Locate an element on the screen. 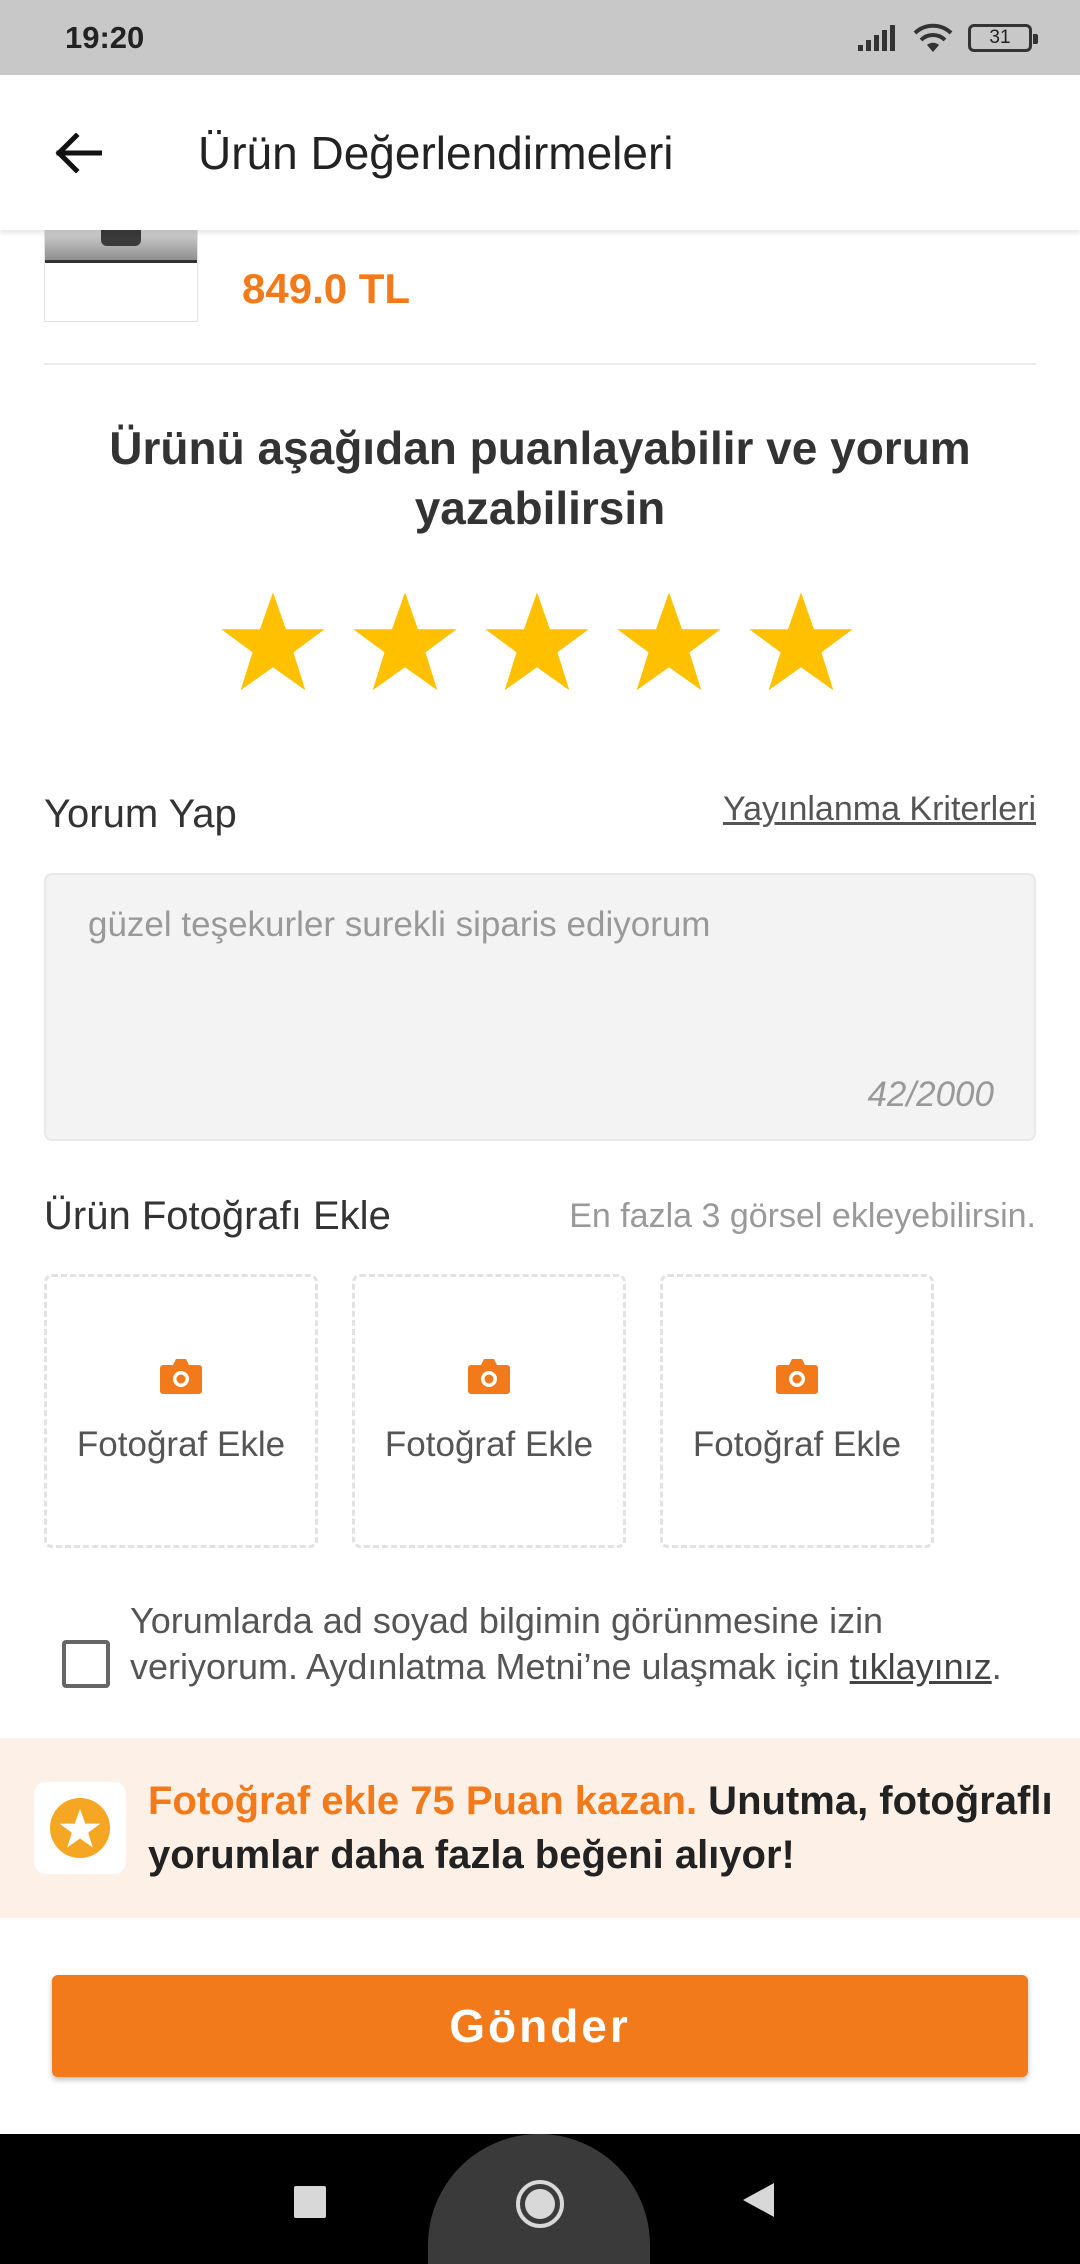 The width and height of the screenshot is (1080, 2264). battery-level: 31 is located at coordinates (1000, 37).